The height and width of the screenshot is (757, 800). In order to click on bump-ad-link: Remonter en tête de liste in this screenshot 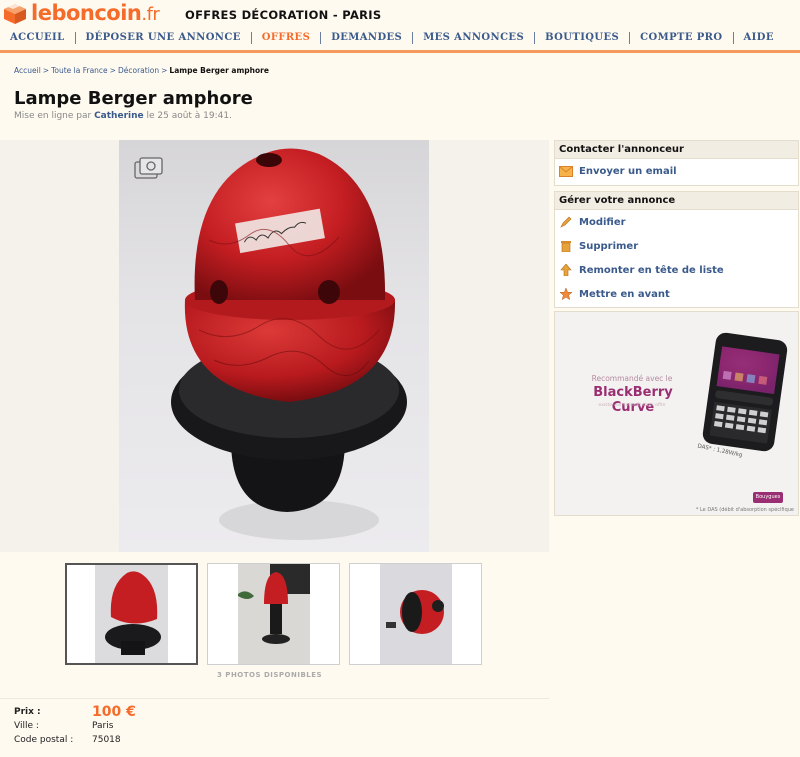, I will do `click(676, 270)`.